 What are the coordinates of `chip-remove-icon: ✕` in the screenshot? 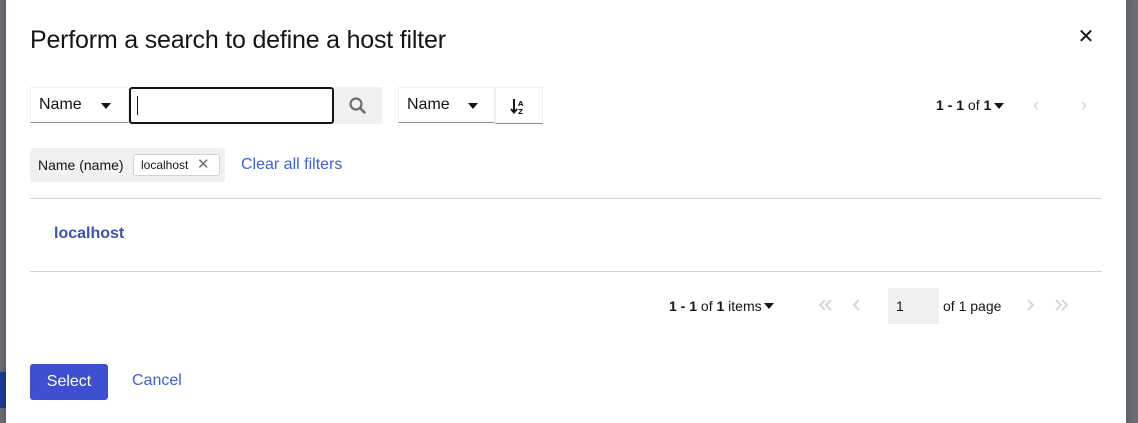 It's located at (203, 165).